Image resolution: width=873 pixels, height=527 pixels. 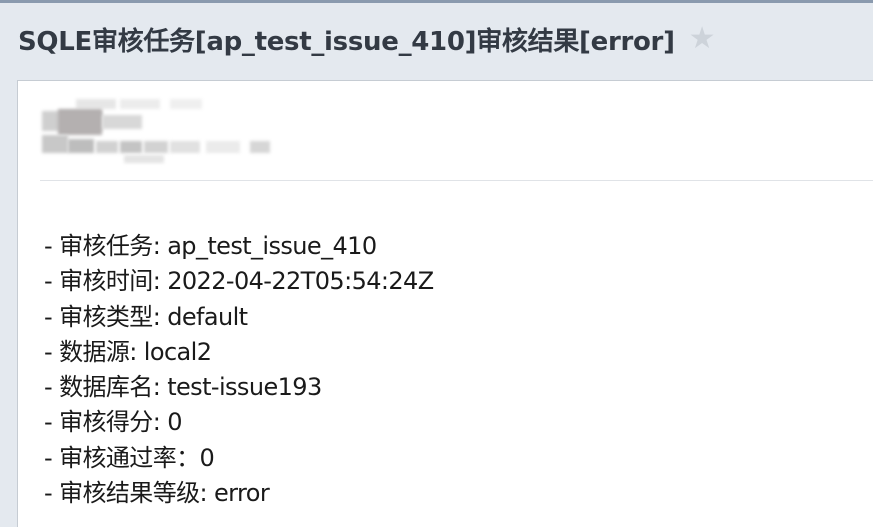 I want to click on mail-header: SQLE审核任务[ap_test_issue_410]审核结果[error] ★, so click(x=436, y=39).